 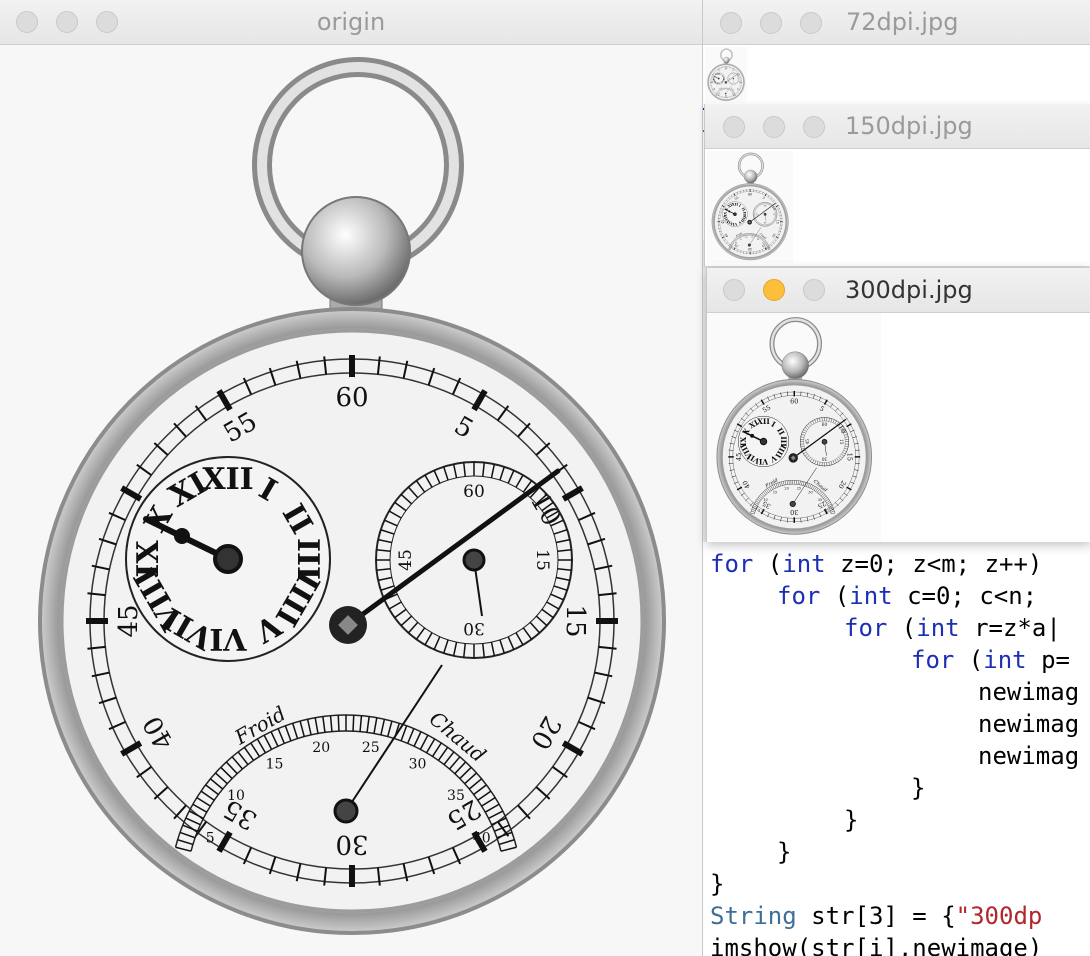 I want to click on code-text: str[3] = {, so click(x=876, y=916).